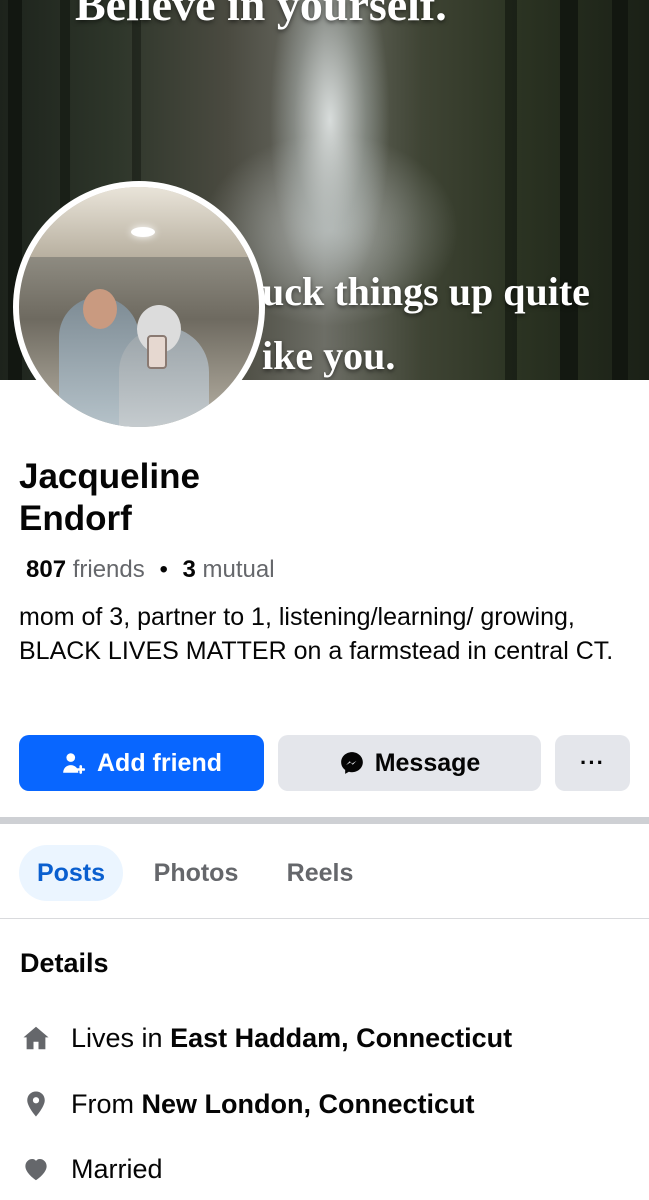  Describe the element at coordinates (64, 963) in the screenshot. I see `details-heading: Details` at that location.